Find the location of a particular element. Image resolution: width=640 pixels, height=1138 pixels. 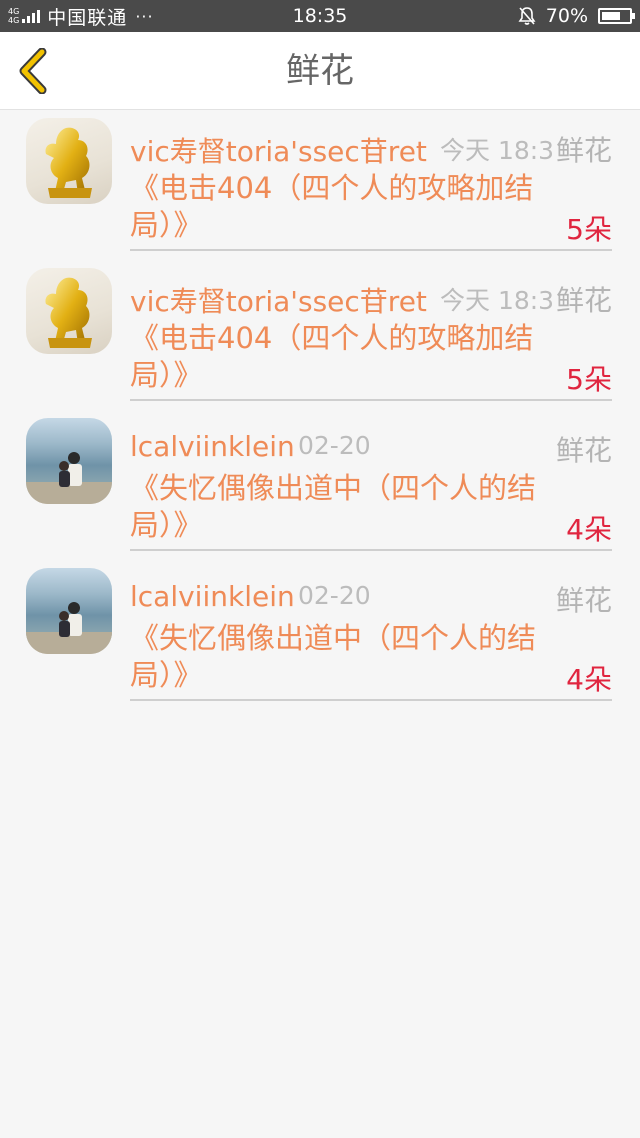

status-bar: 4G 4G 中国联通 ··· 18:35 70% is located at coordinates (320, 16).